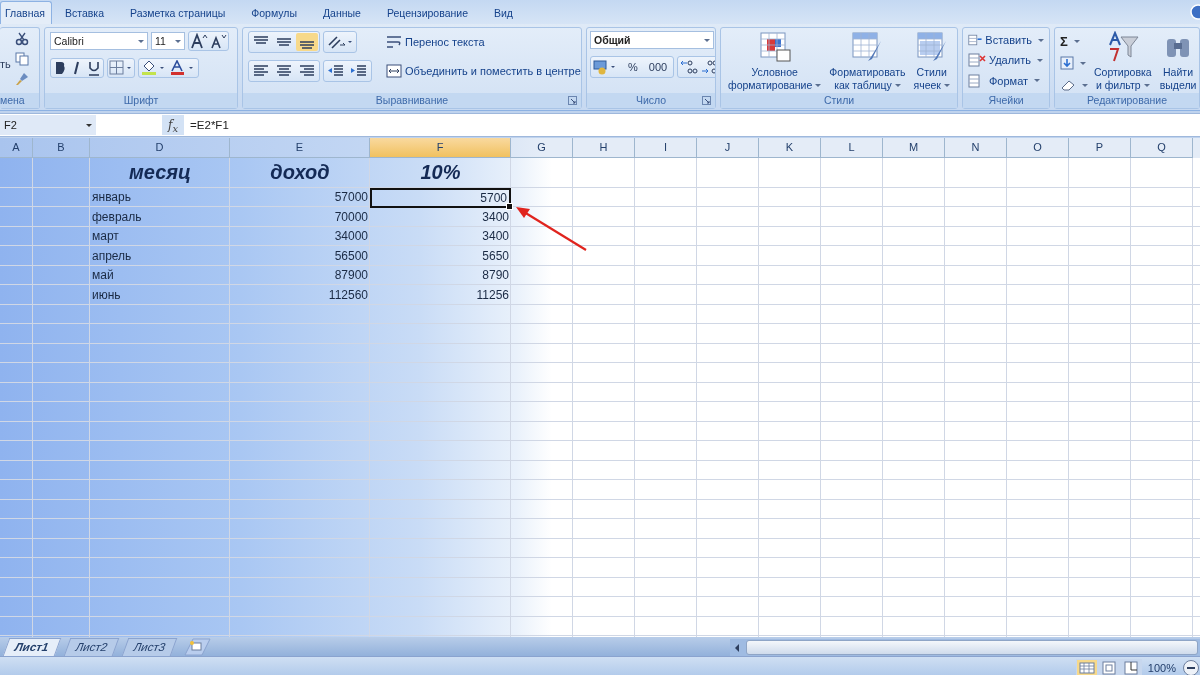 Image resolution: width=1200 pixels, height=675 pixels. I want to click on table-cell-text: 70000, so click(351, 217).